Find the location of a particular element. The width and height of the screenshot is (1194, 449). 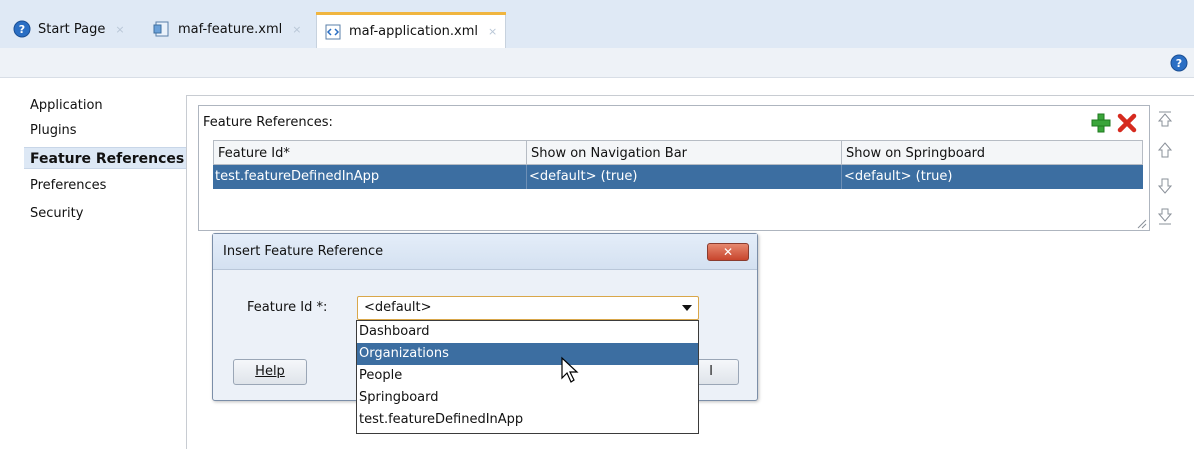

tab-label: Start Page is located at coordinates (72, 29).